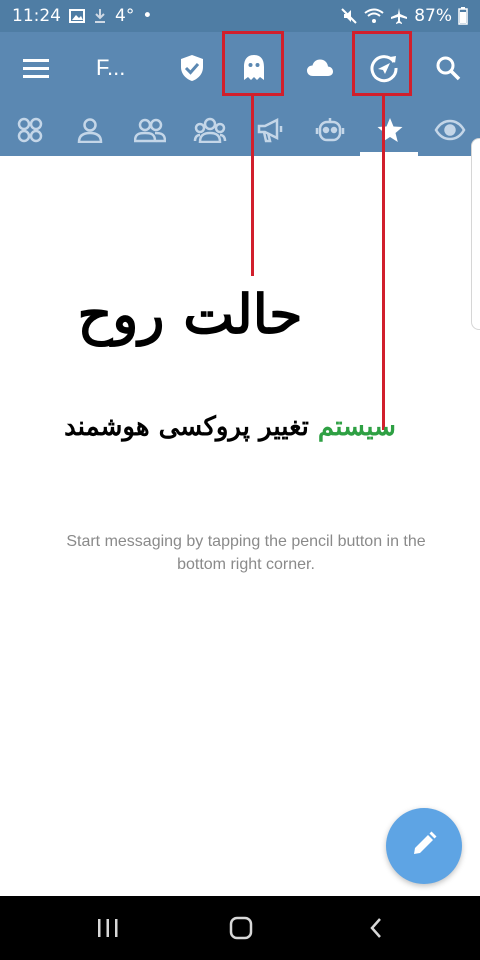  I want to click on pencil-icon, so click(424, 846).